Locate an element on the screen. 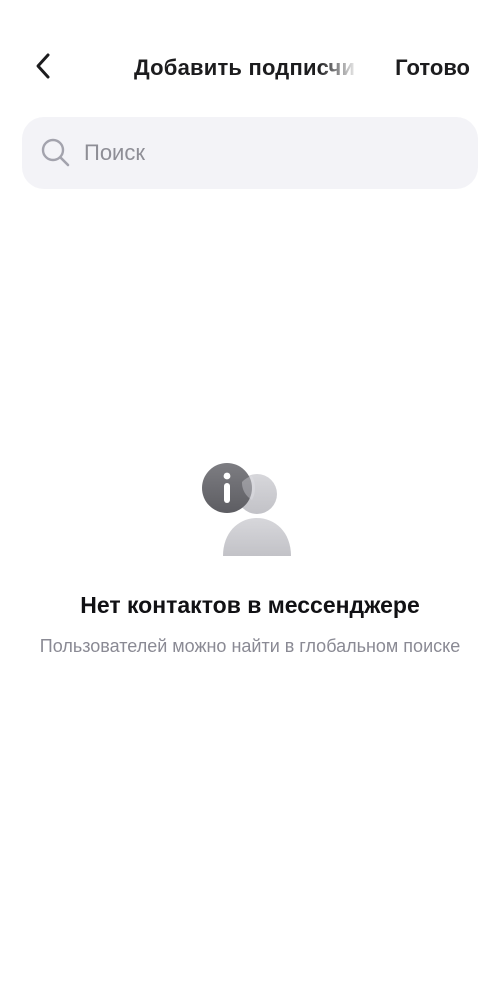 This screenshot has height=1000, width=500. contact-info-icon is located at coordinates (250, 513).